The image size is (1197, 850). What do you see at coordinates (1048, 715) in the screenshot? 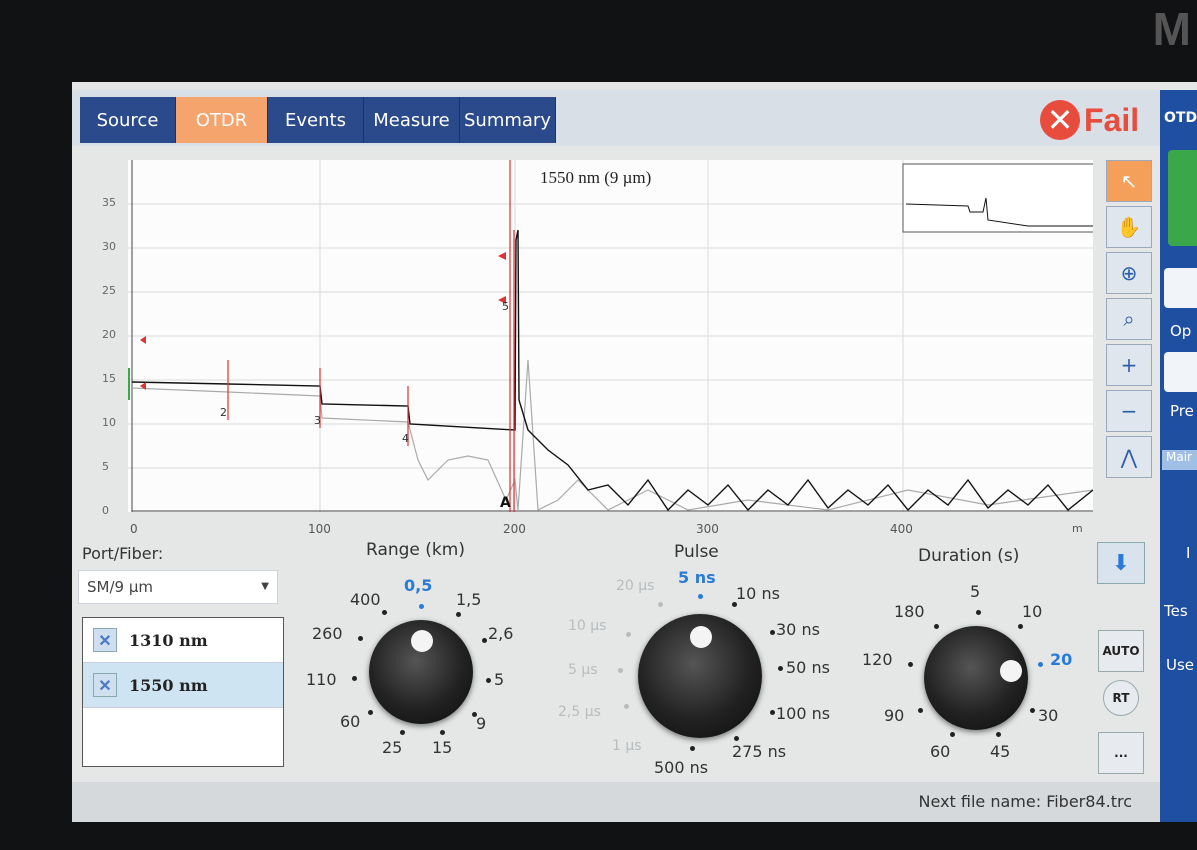
I see `duration-option: 30` at bounding box center [1048, 715].